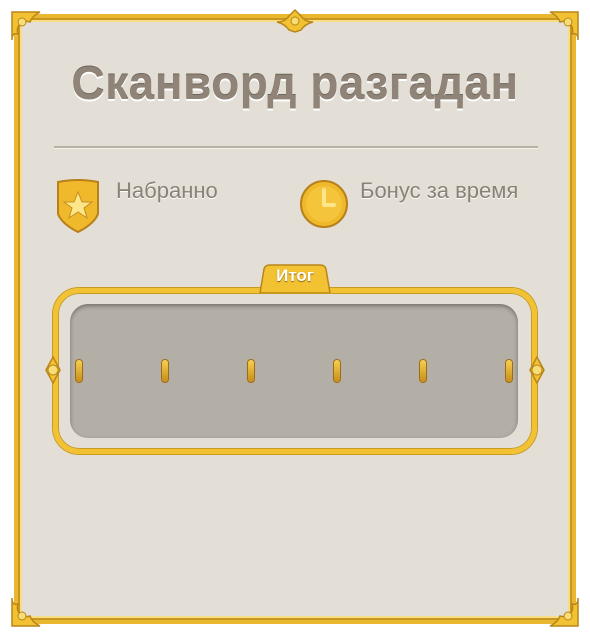 The height and width of the screenshot is (638, 590). What do you see at coordinates (33, 605) in the screenshot?
I see `corner-ornament-bottom-left` at bounding box center [33, 605].